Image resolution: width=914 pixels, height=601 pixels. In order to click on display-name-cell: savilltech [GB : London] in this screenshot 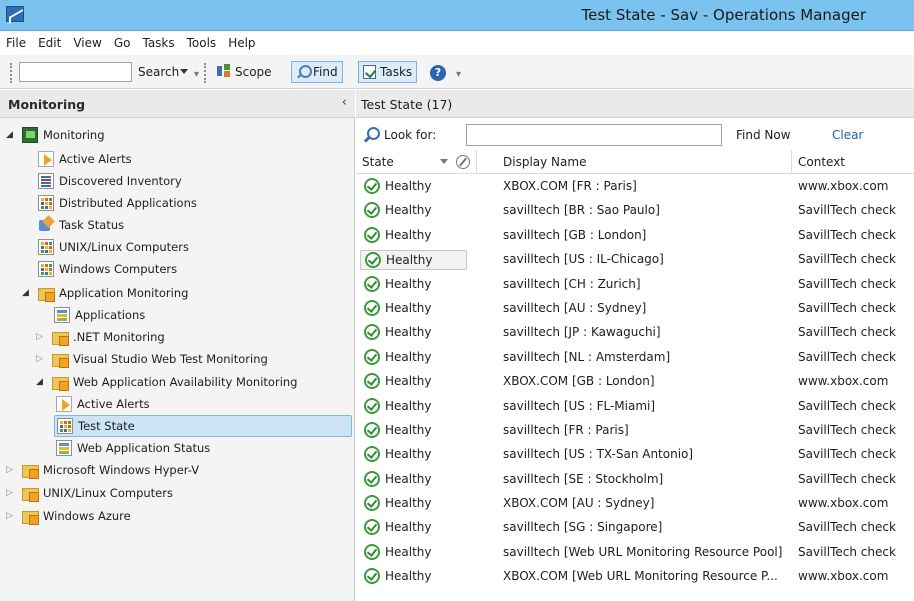, I will do `click(574, 235)`.